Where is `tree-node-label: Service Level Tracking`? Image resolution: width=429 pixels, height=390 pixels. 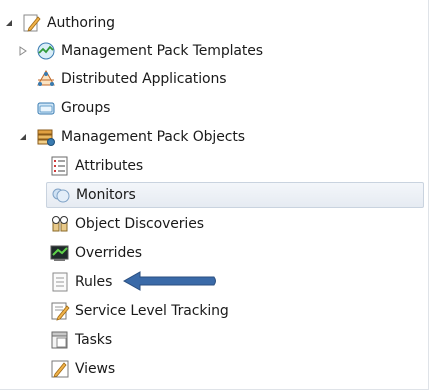 tree-node-label: Service Level Tracking is located at coordinates (152, 311).